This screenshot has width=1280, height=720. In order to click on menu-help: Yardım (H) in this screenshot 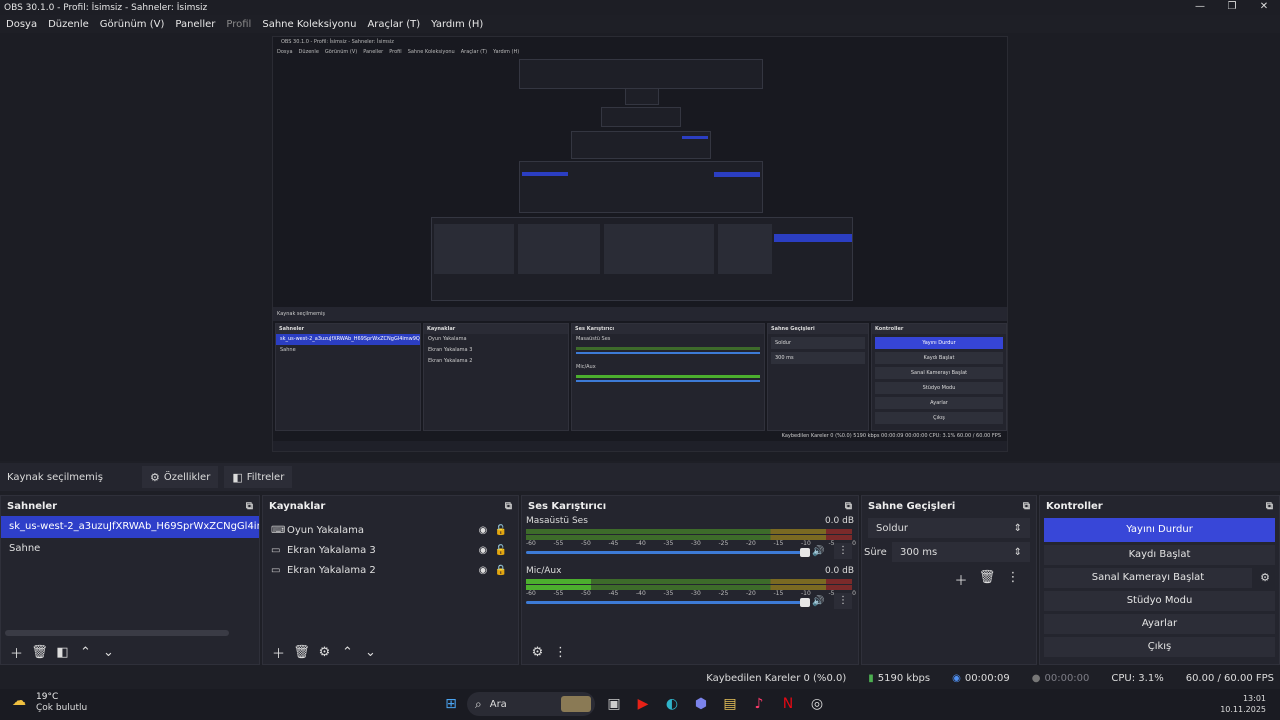, I will do `click(457, 24)`.